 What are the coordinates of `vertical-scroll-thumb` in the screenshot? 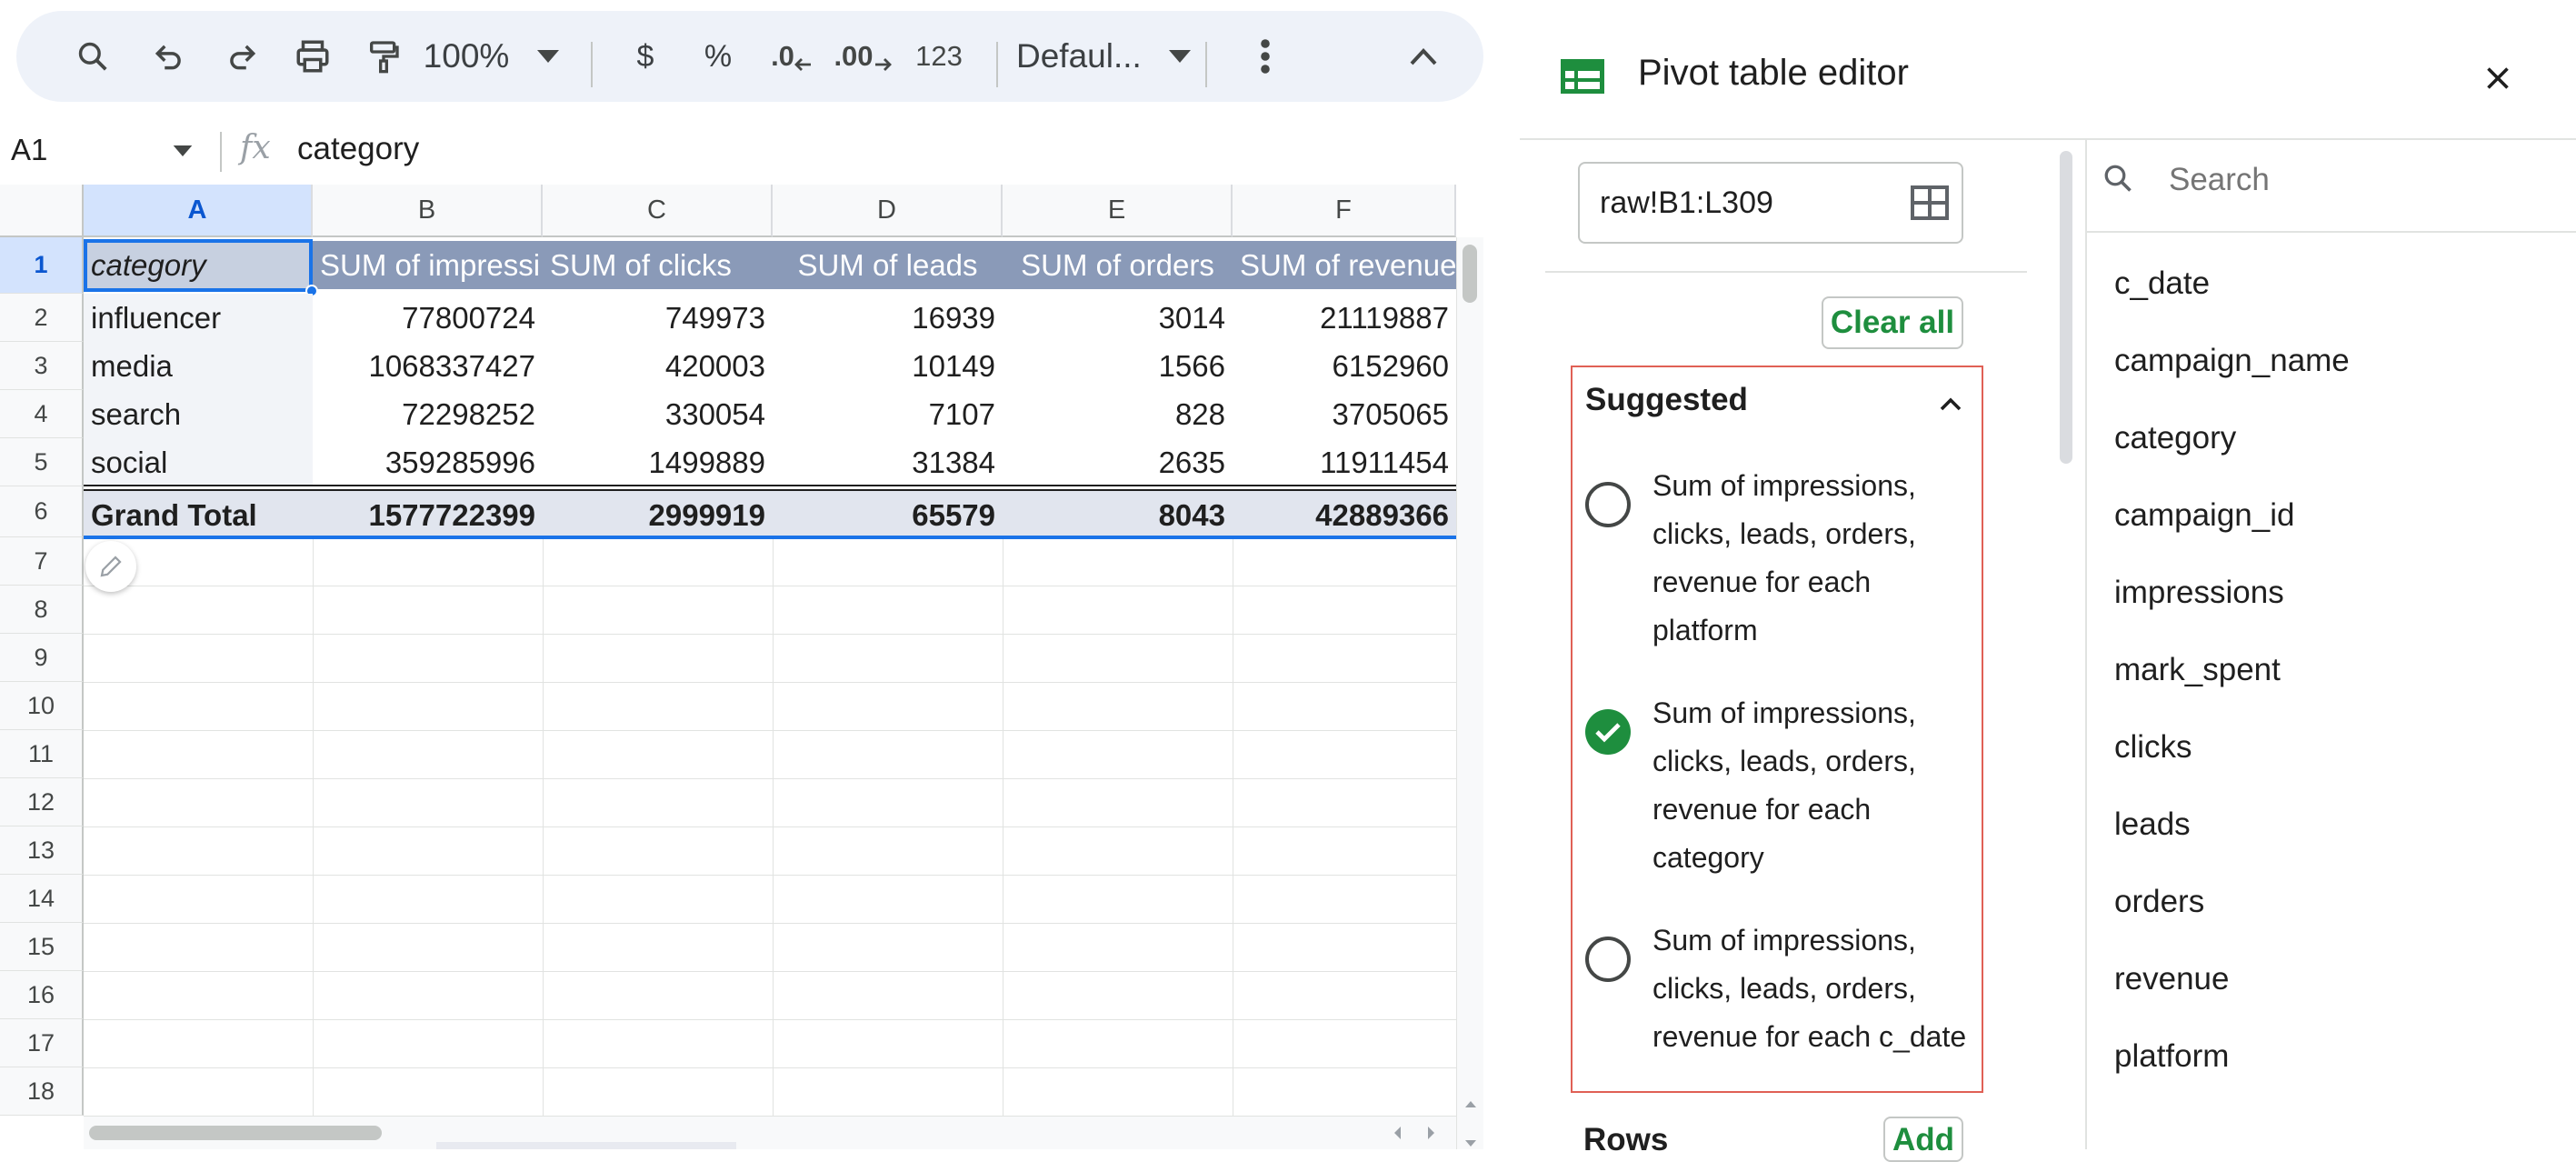 It's located at (1470, 274).